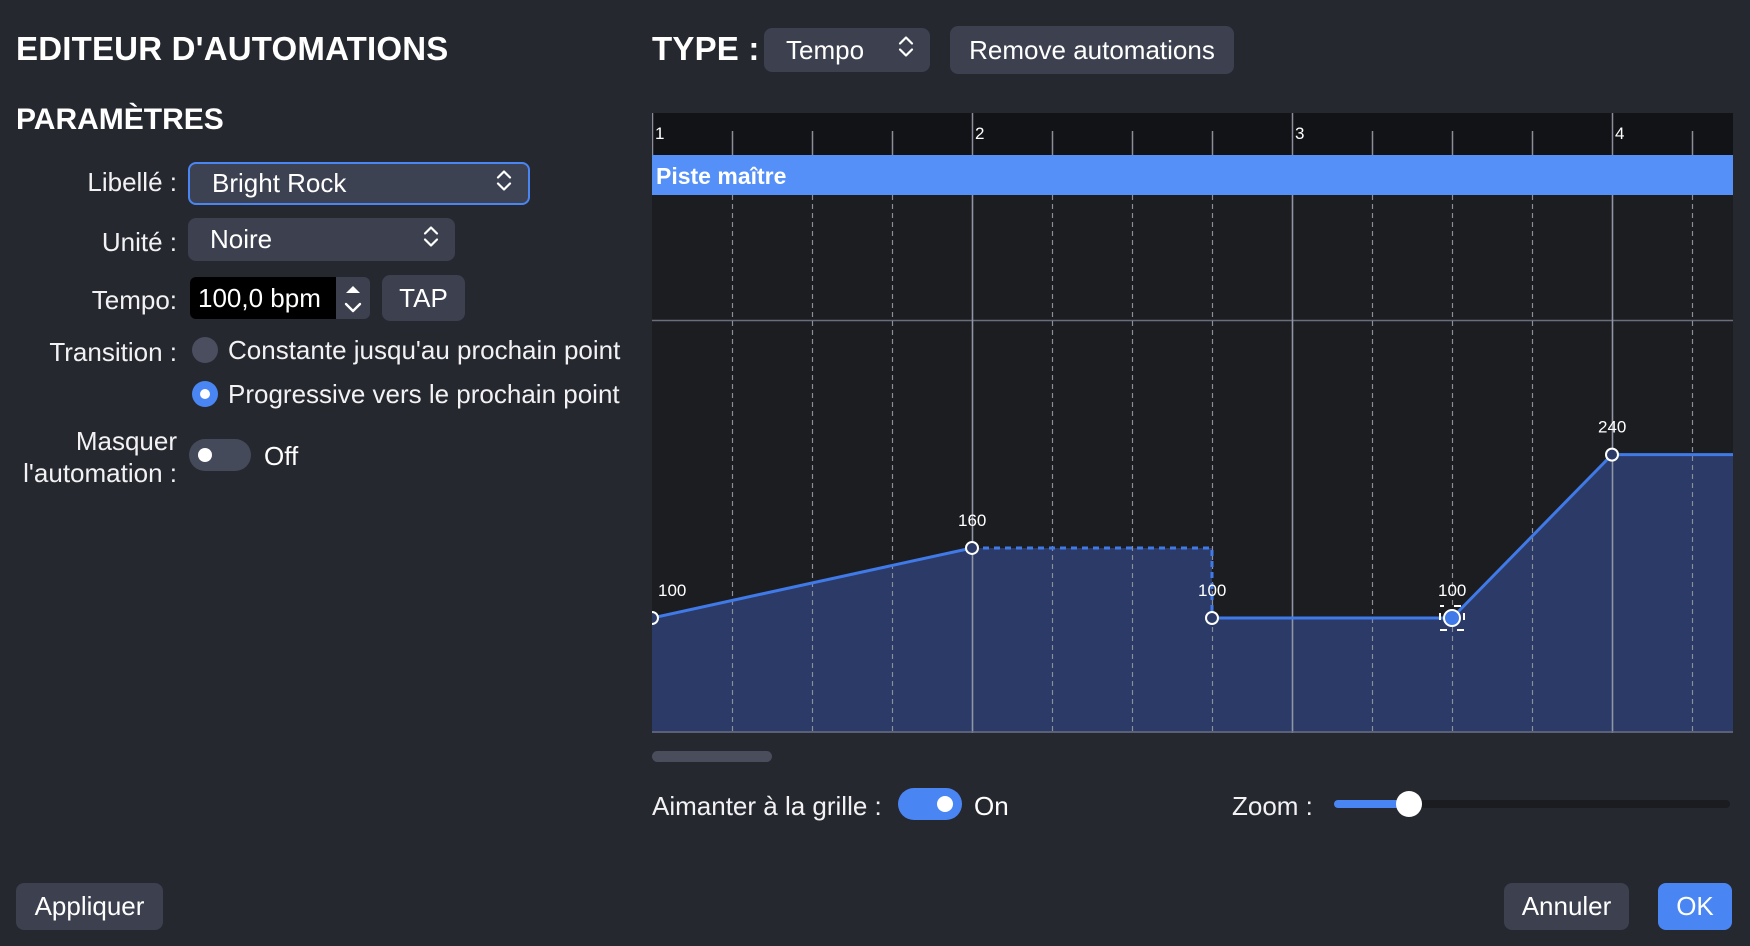 This screenshot has width=1750, height=946. I want to click on ruler-bar-number: 2, so click(979, 133).